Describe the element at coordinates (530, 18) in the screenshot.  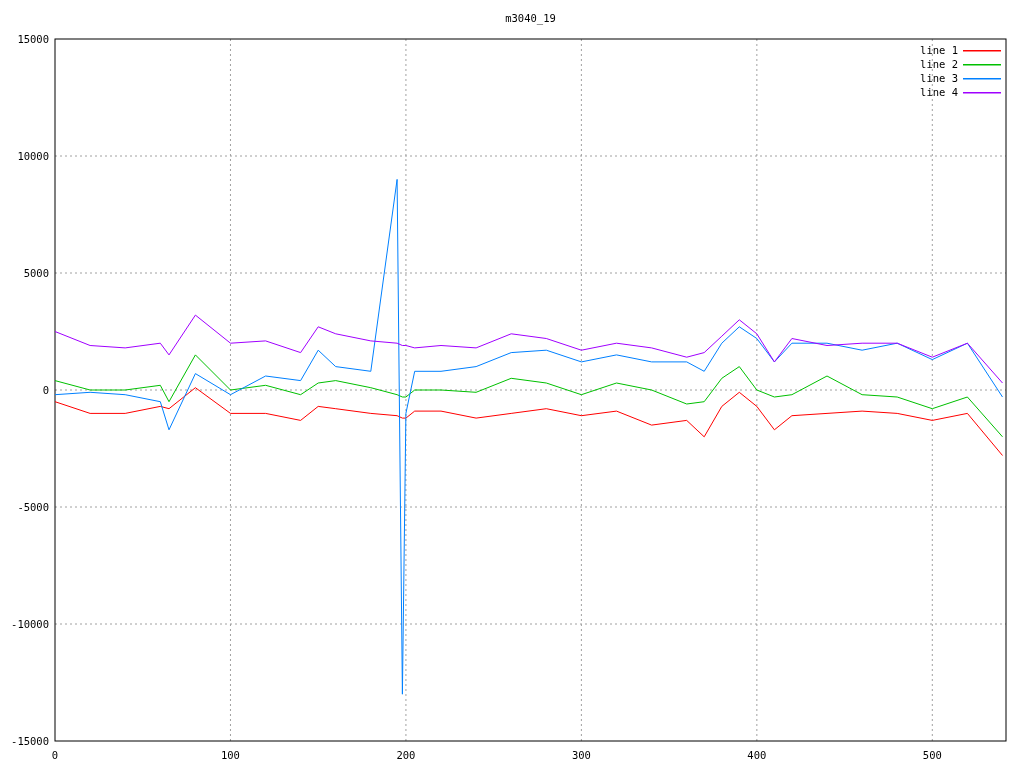
I see `chart-title: m3040_19` at that location.